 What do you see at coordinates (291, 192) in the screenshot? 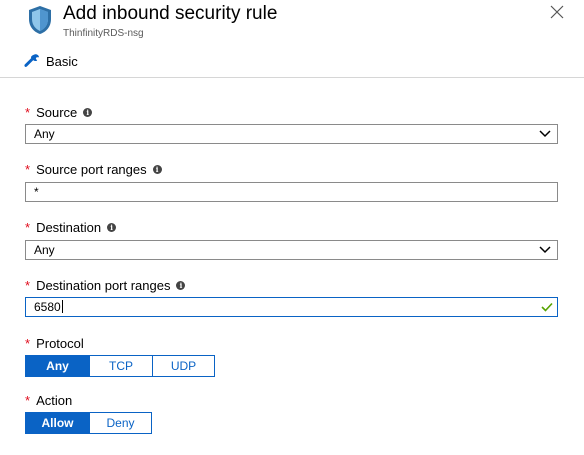
I see `source-port-ranges-input: *` at bounding box center [291, 192].